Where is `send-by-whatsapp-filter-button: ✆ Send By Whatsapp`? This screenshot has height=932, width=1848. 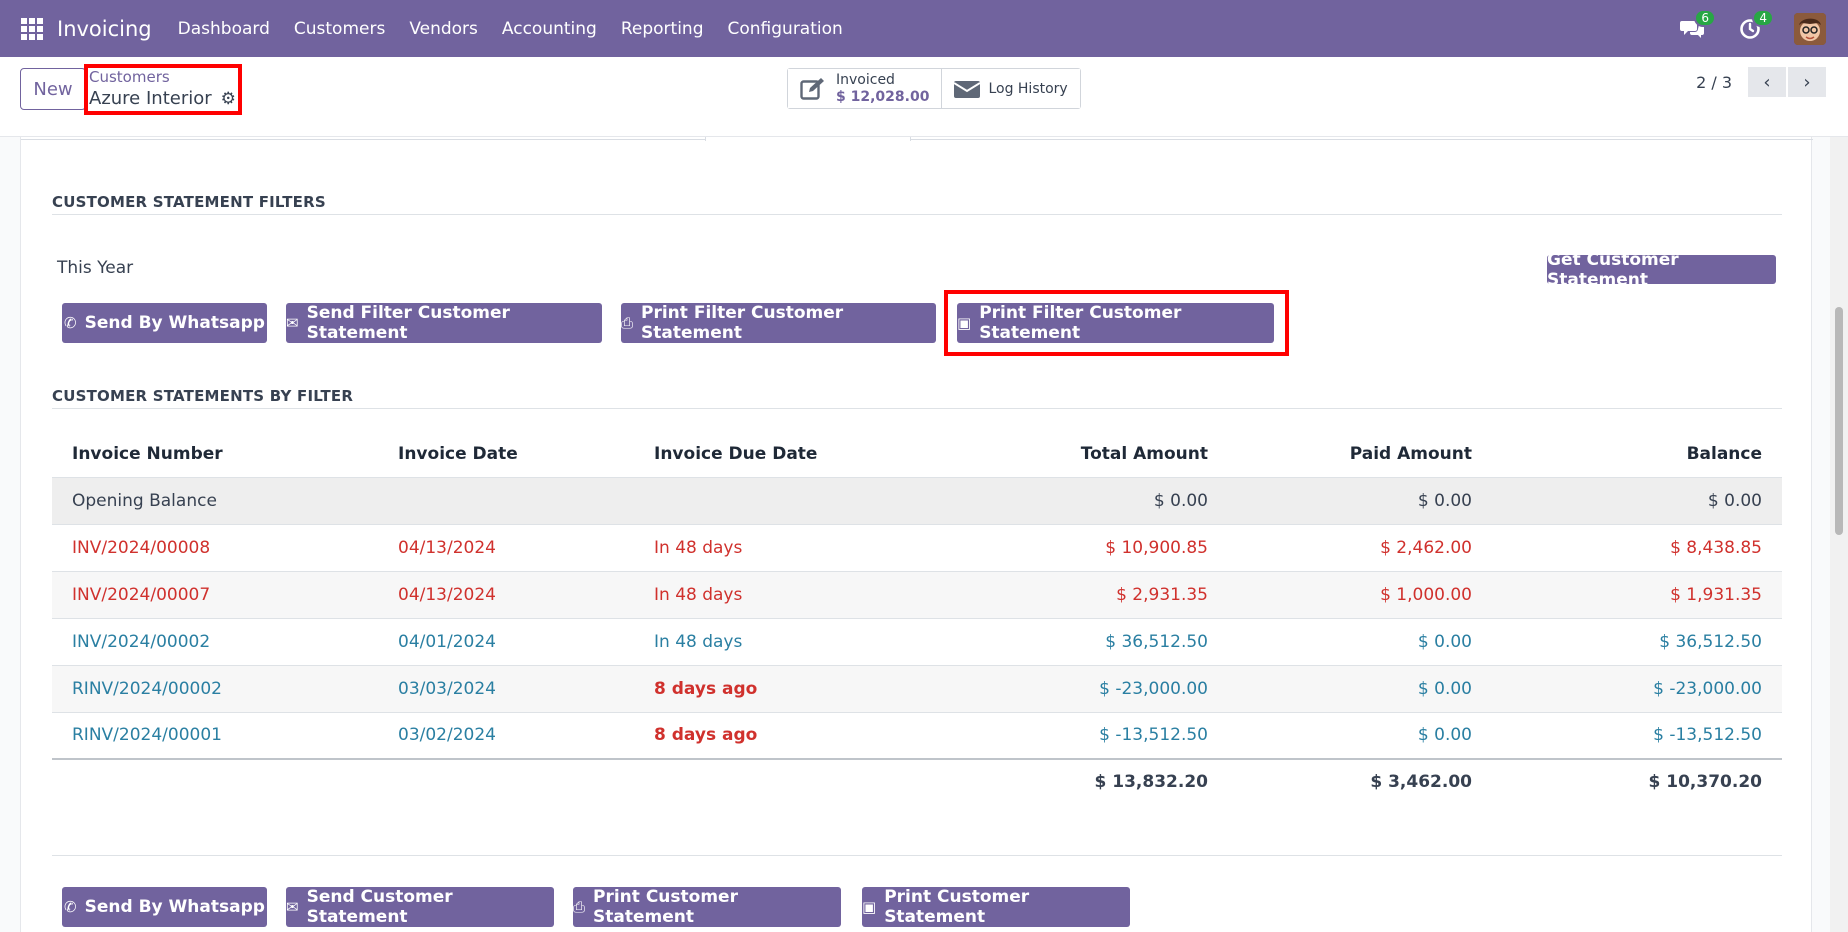 send-by-whatsapp-filter-button: ✆ Send By Whatsapp is located at coordinates (164, 323).